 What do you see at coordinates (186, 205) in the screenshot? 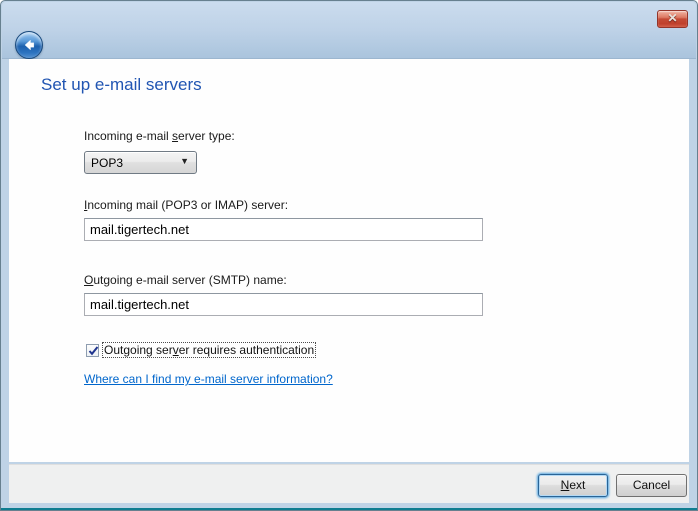
I see `incoming-server-label: Incoming mail (POP3 or IMAP) server:` at bounding box center [186, 205].